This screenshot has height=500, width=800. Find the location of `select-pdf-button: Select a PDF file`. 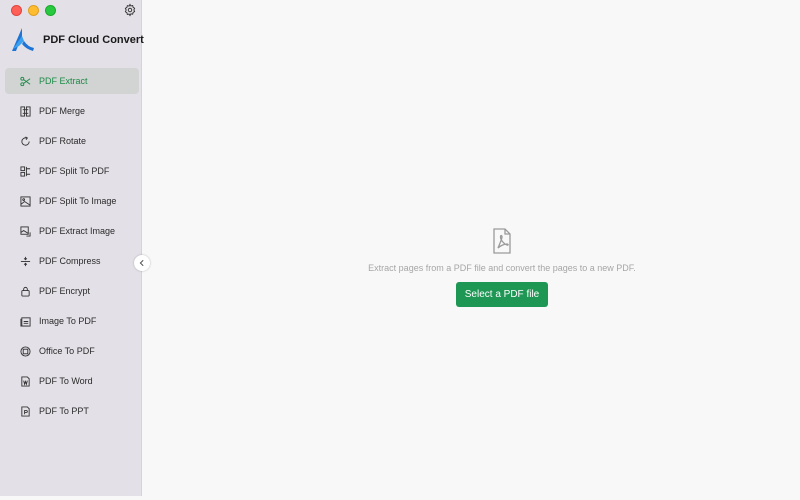

select-pdf-button: Select a PDF file is located at coordinates (502, 294).